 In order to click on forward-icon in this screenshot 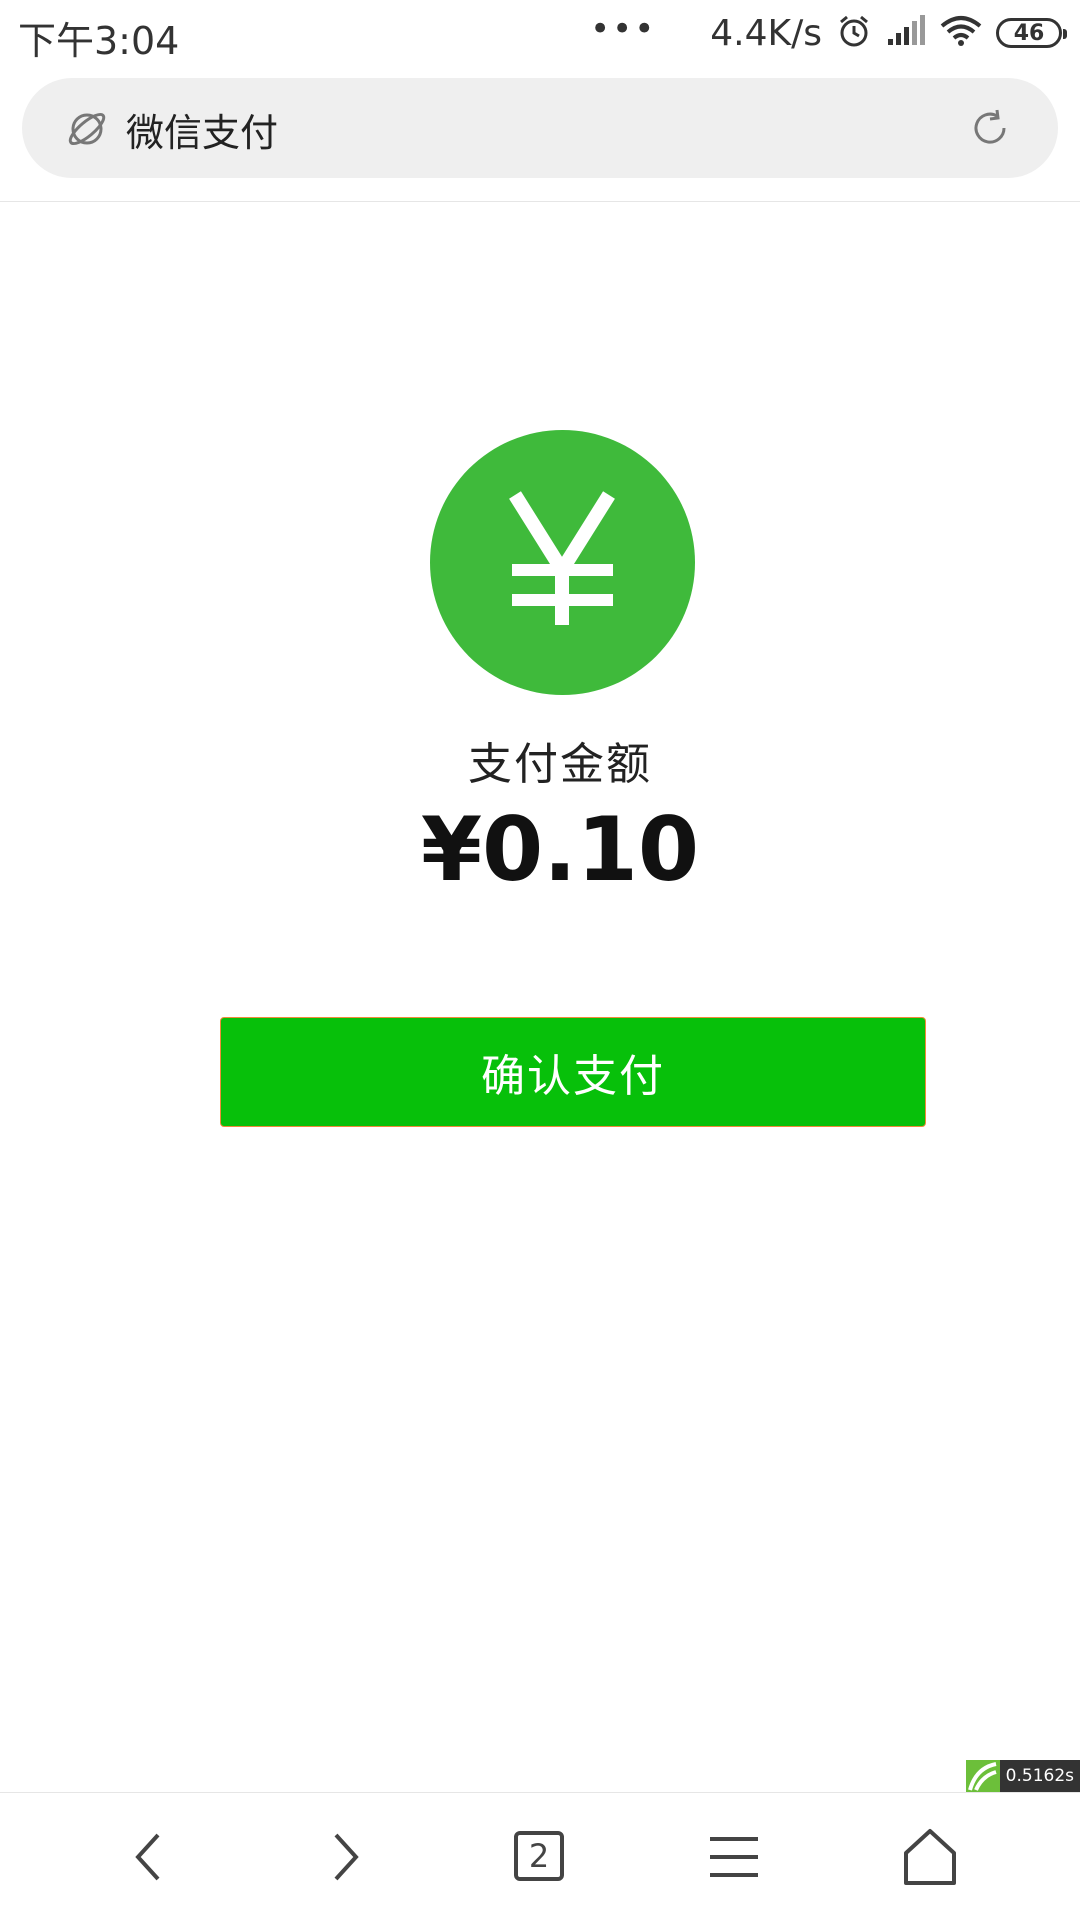, I will do `click(344, 1857)`.